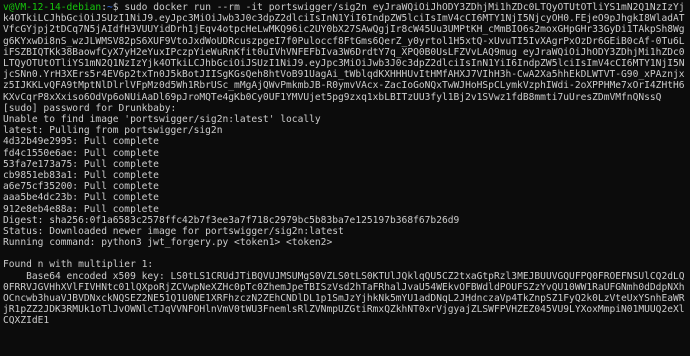  Describe the element at coordinates (81, 153) in the screenshot. I see `output-line: fd4c1550e6ae: Pull complete` at that location.